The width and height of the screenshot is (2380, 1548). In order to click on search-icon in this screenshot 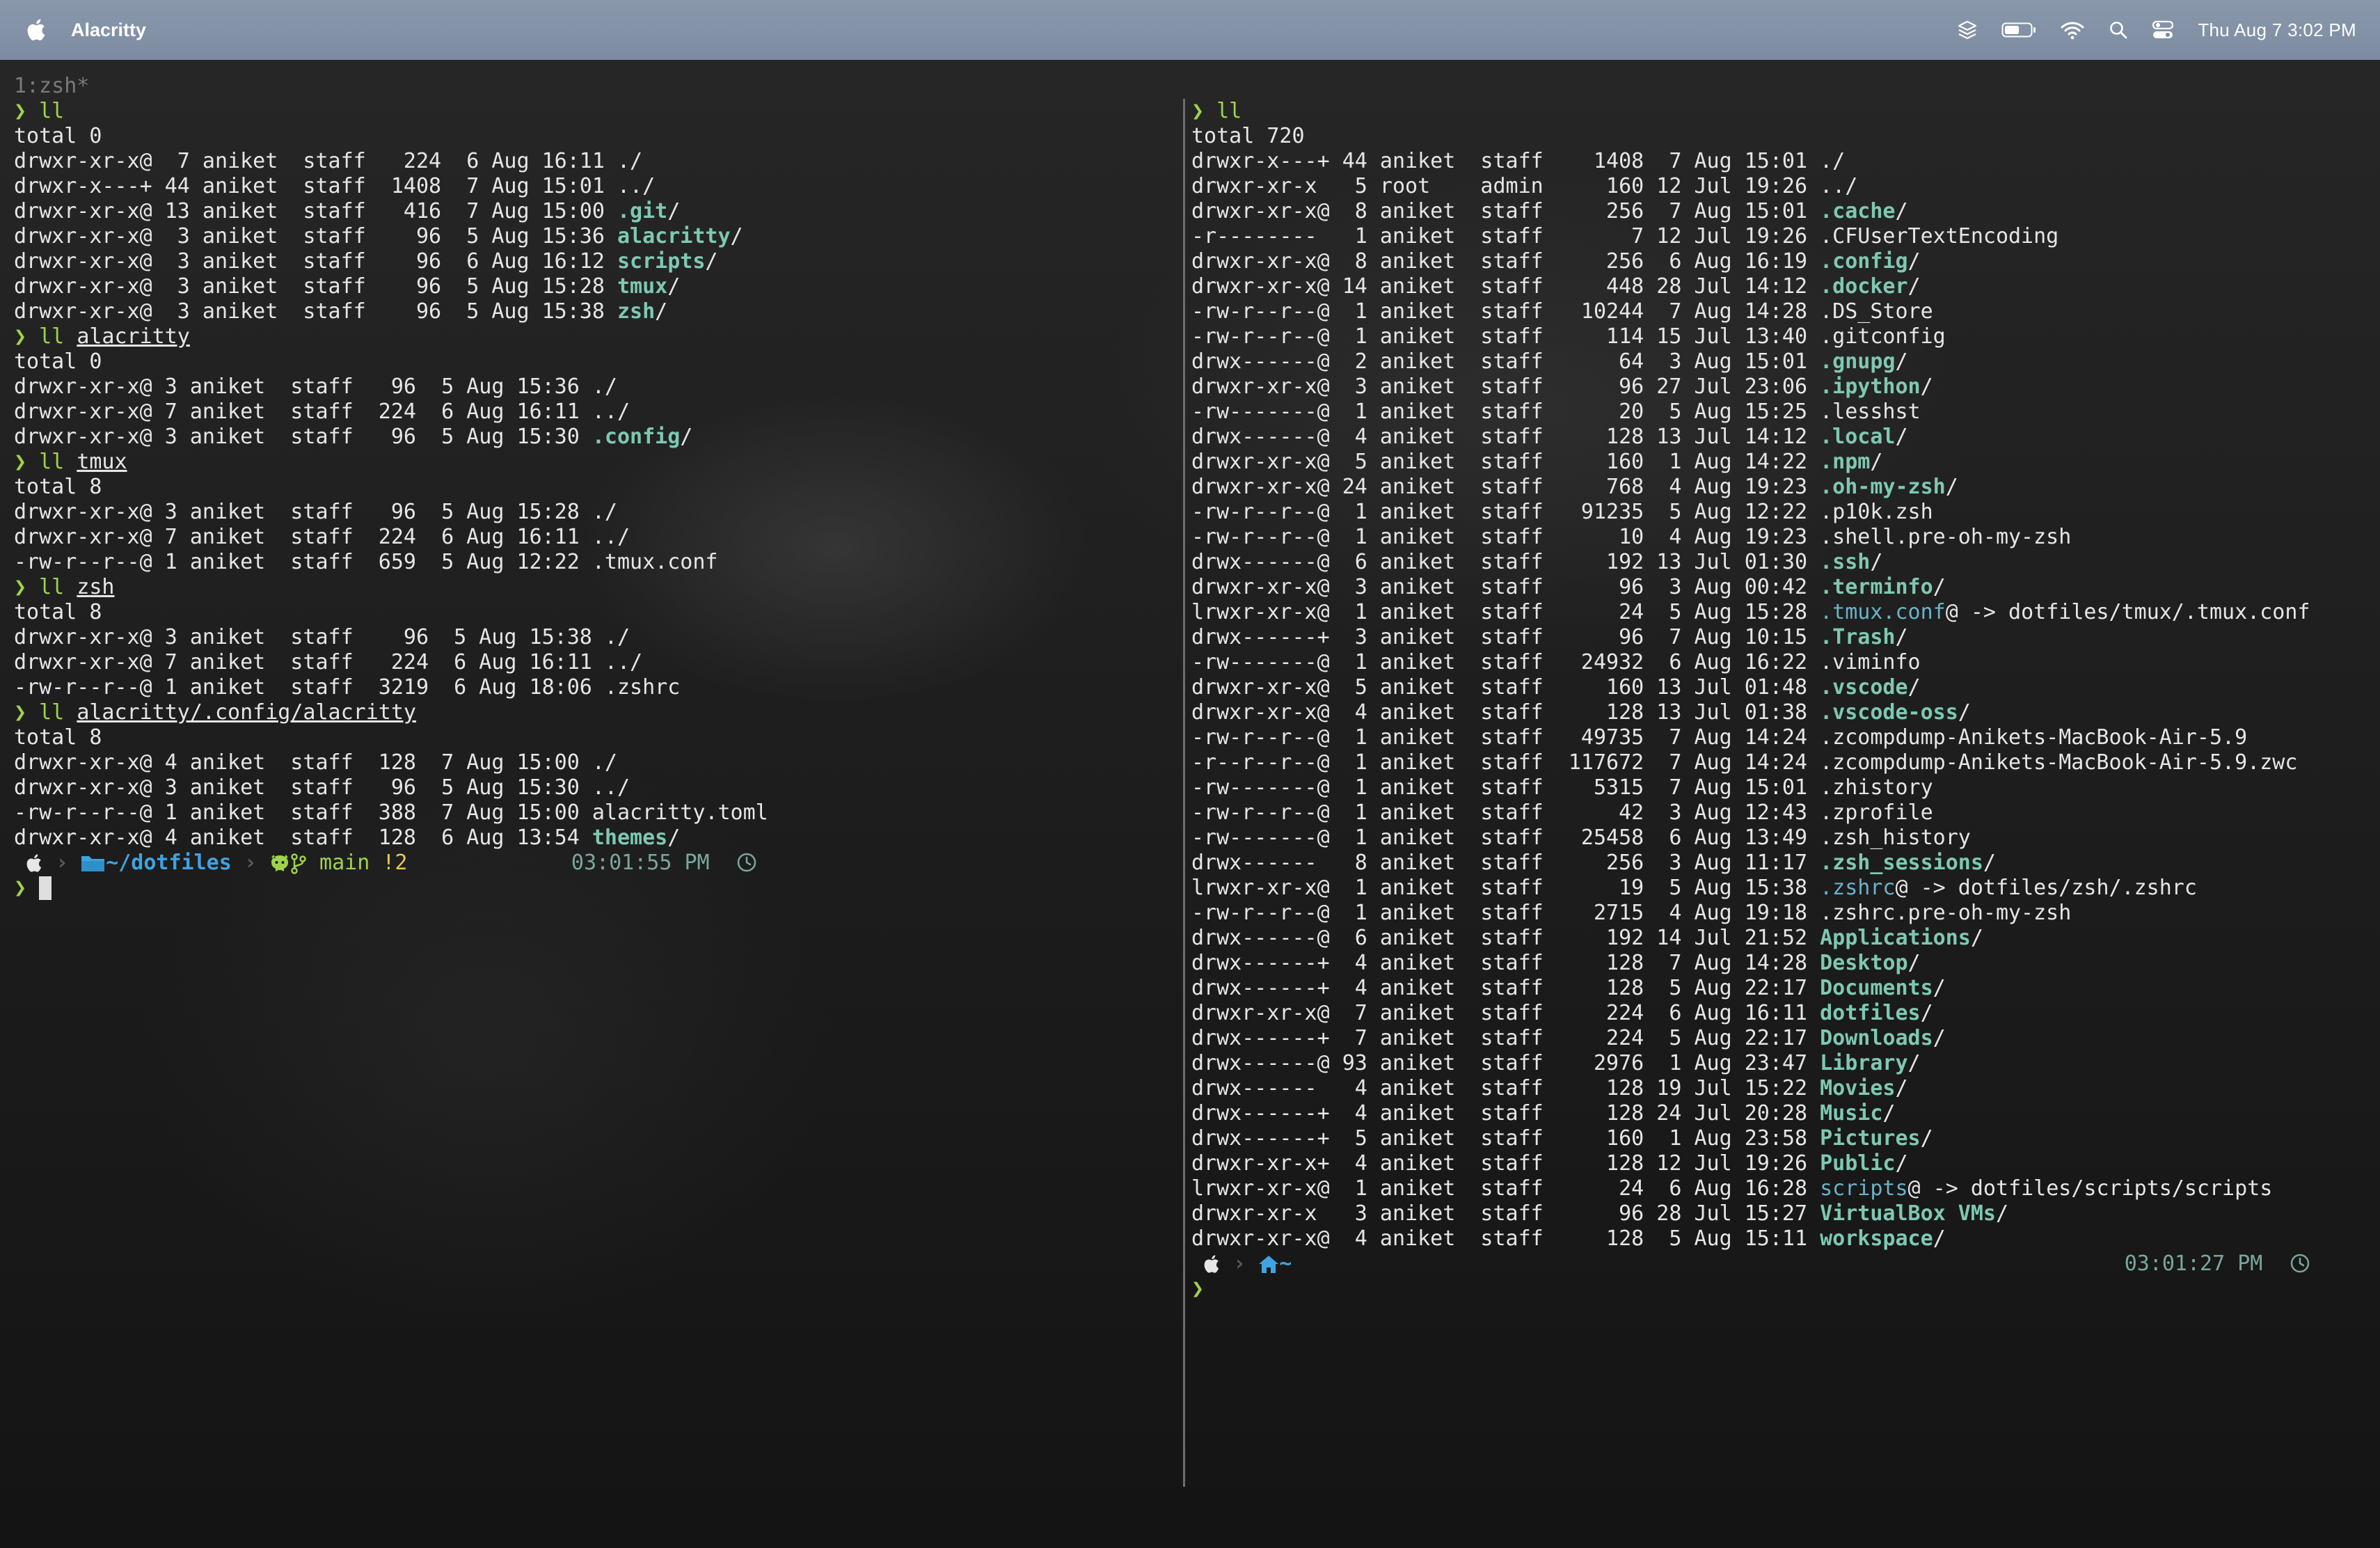, I will do `click(2118, 30)`.